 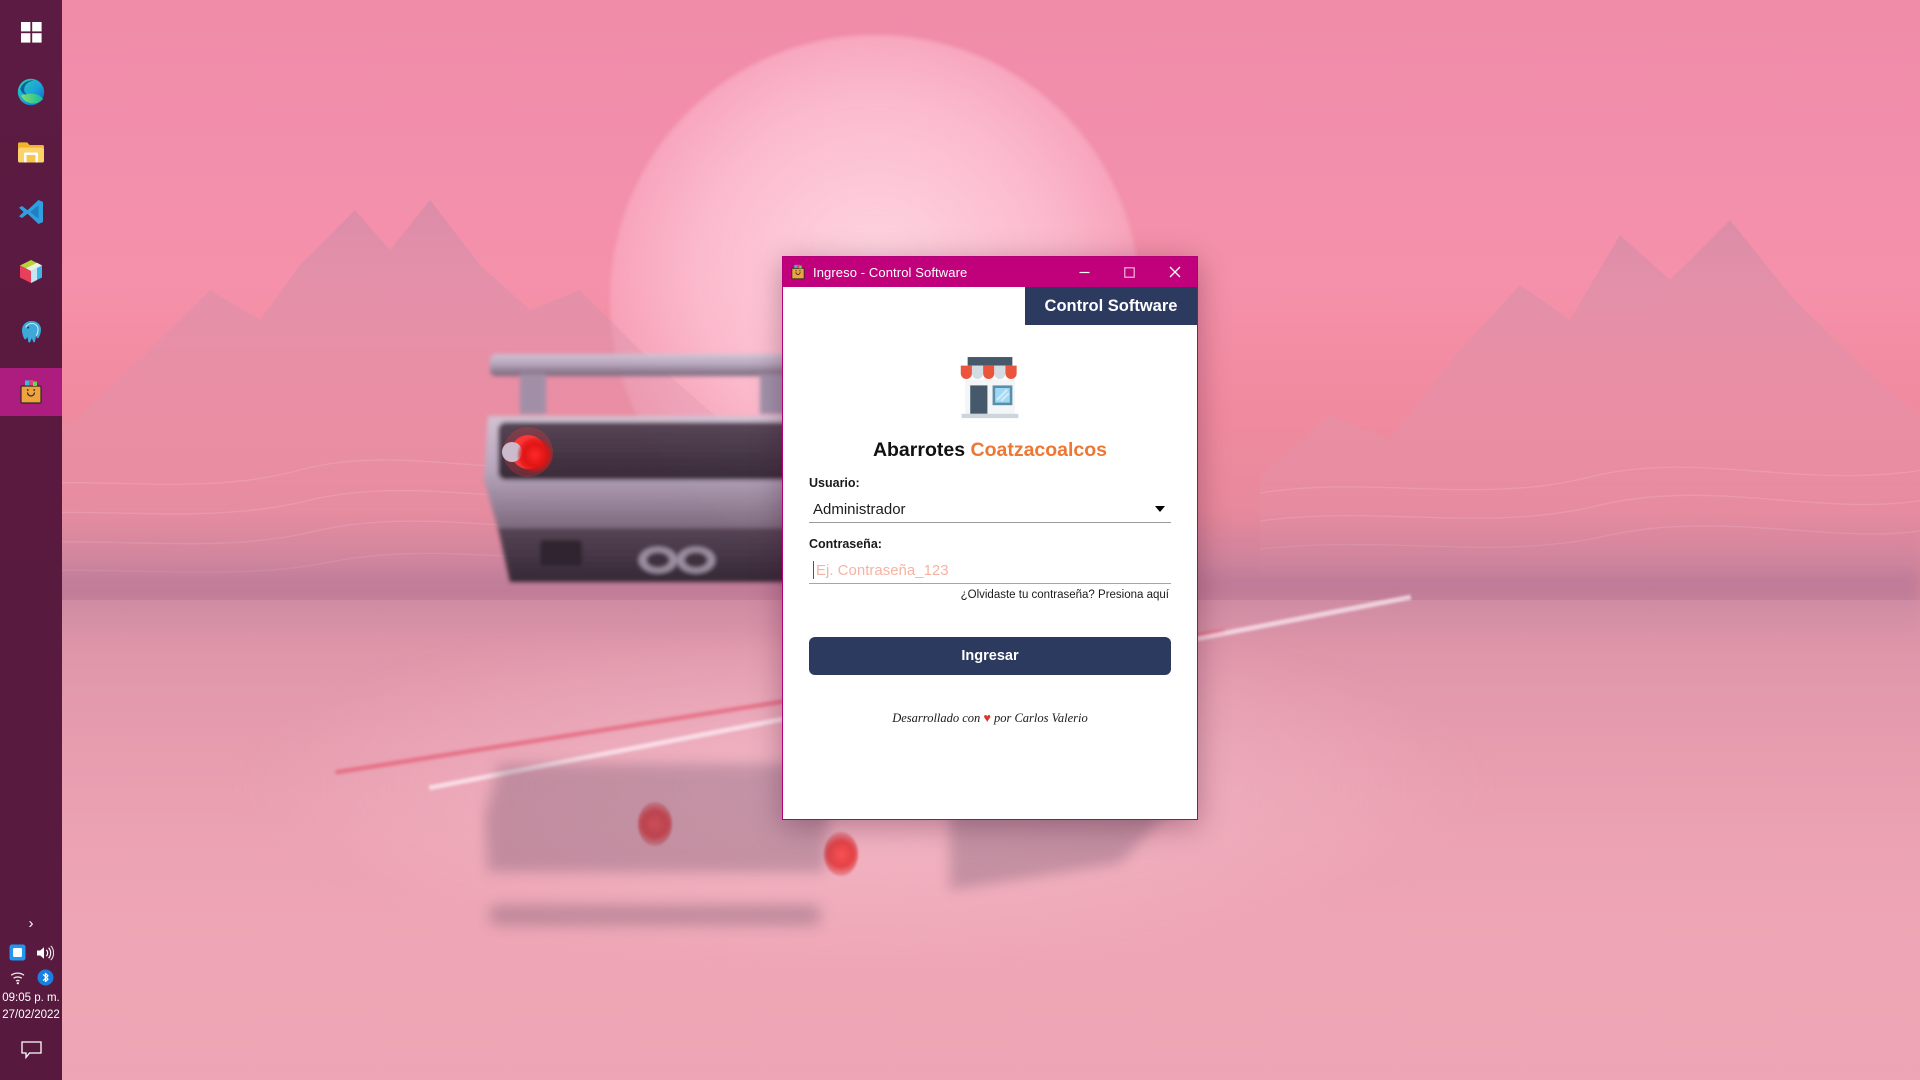 What do you see at coordinates (31, 540) in the screenshot?
I see `taskbar: › 09:05 p. m. 27/02/2022` at bounding box center [31, 540].